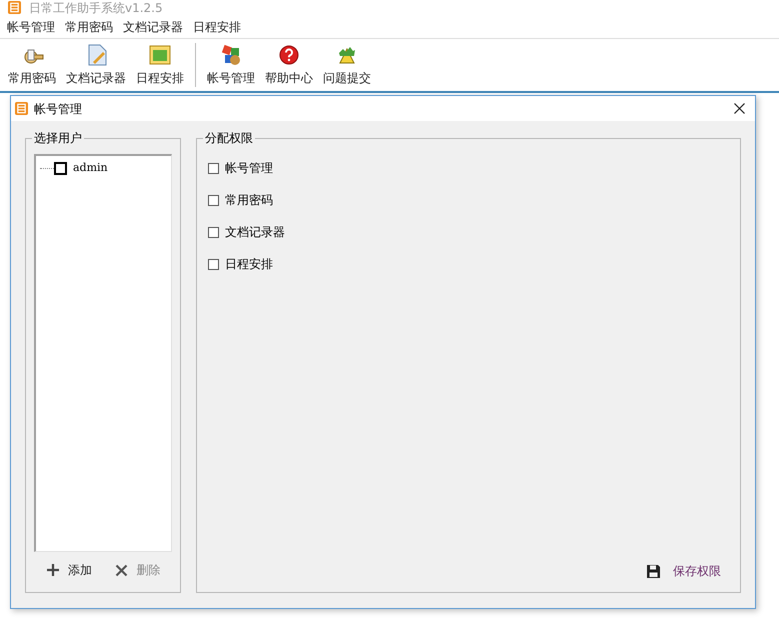 The width and height of the screenshot is (779, 619). I want to click on dialog-title: 帐号管理, so click(58, 109).